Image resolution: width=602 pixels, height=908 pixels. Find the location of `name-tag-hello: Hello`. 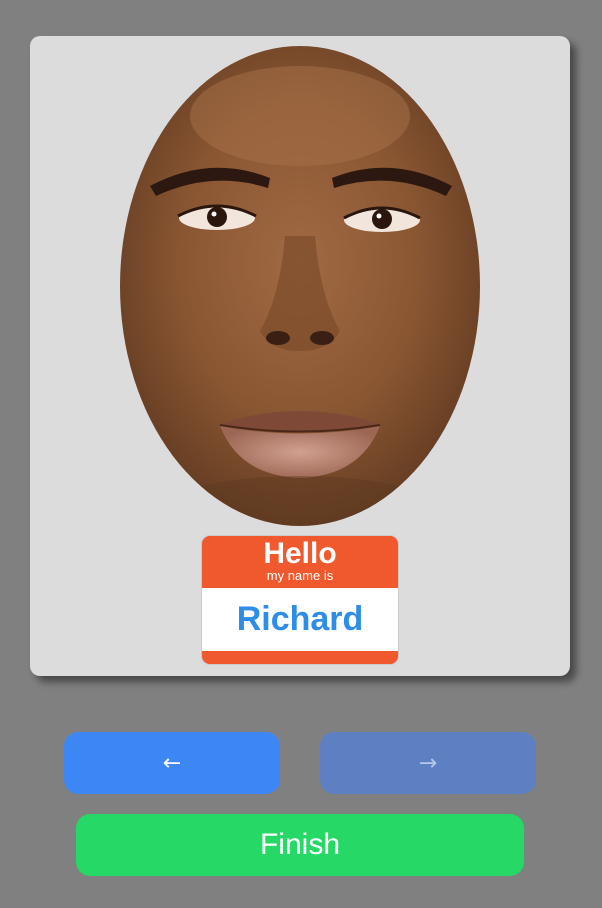

name-tag-hello: Hello is located at coordinates (300, 553).